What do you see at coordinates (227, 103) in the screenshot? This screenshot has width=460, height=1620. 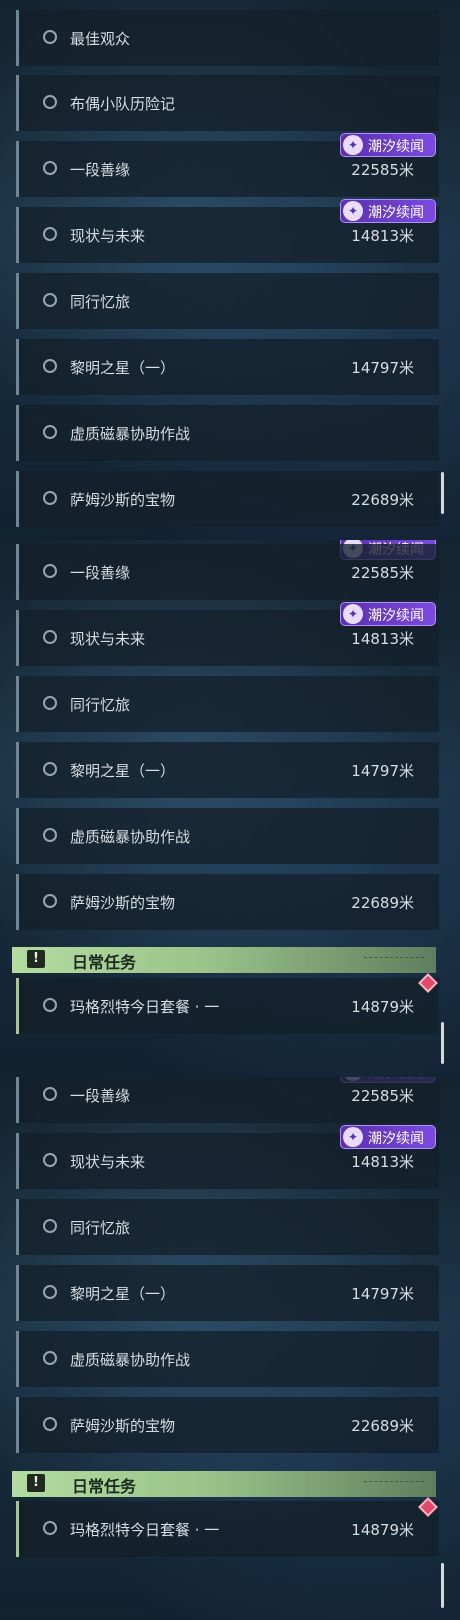 I see `quest-row: 布偶小队历险记` at bounding box center [227, 103].